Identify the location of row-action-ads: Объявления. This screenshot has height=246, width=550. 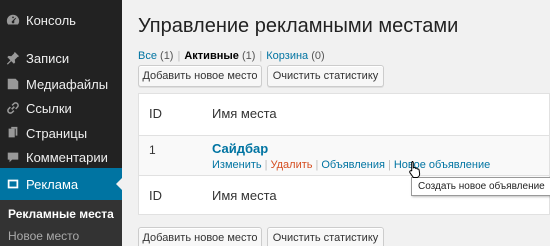
(353, 165).